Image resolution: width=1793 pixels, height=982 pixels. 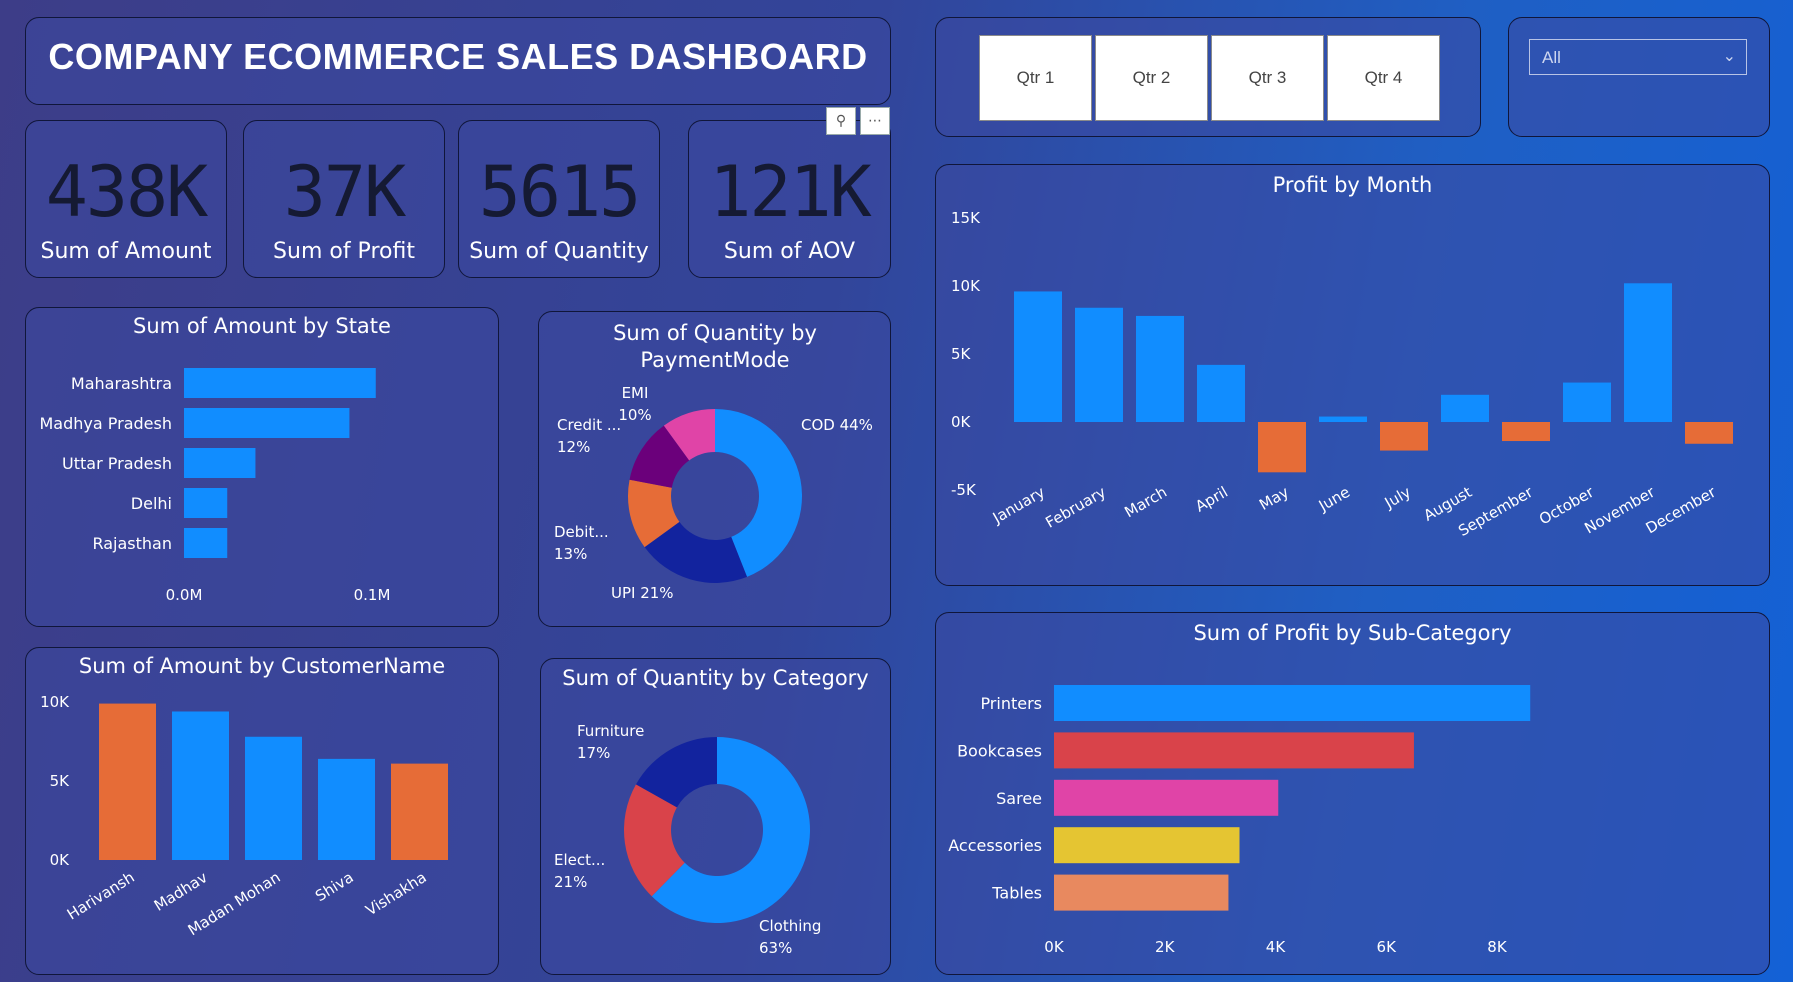 What do you see at coordinates (1397, 498) in the screenshot?
I see `x-tick-label: July` at bounding box center [1397, 498].